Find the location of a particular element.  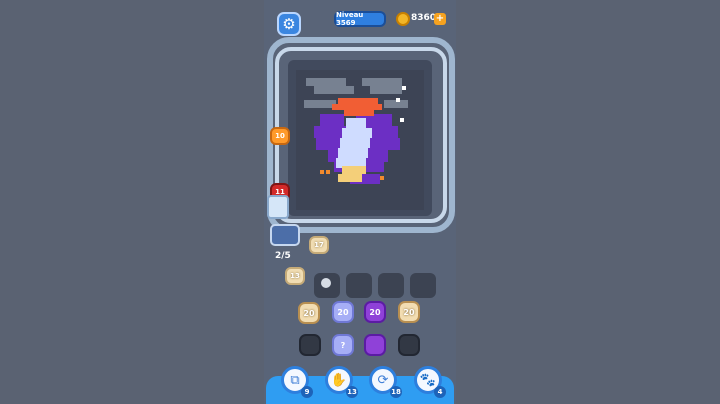

add-tool-count: 9 is located at coordinates (307, 392).